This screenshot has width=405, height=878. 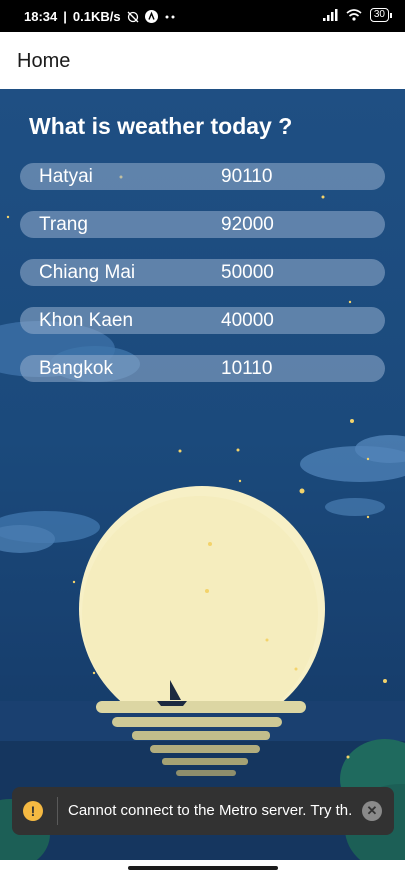 I want to click on signal-icon, so click(x=330, y=15).